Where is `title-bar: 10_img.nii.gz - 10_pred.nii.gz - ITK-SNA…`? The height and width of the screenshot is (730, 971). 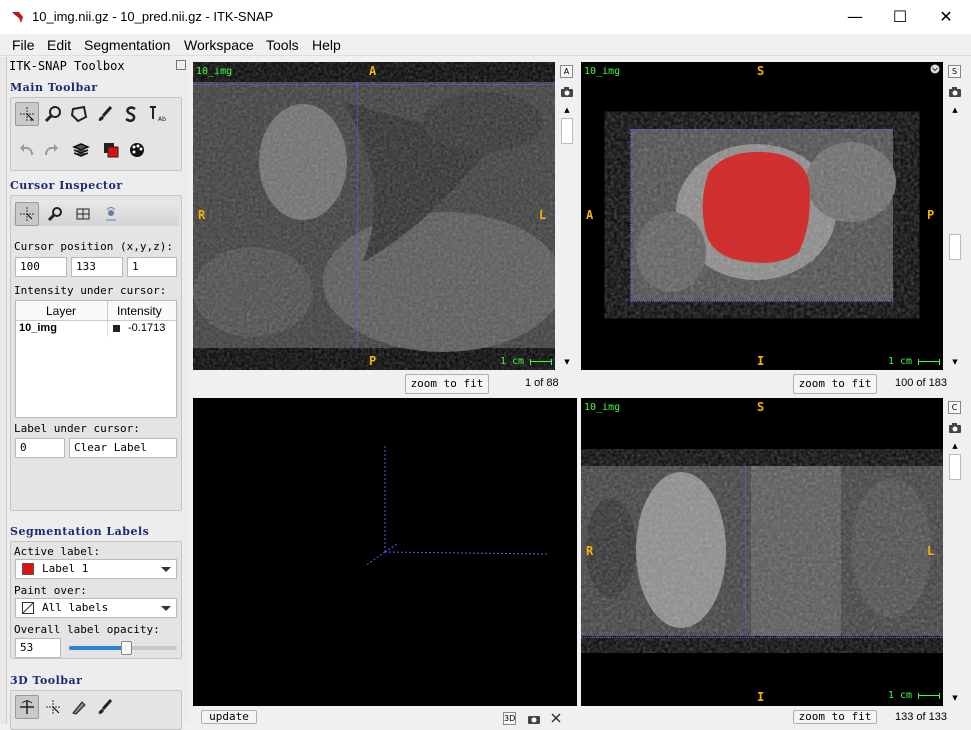
title-bar: 10_img.nii.gz - 10_pred.nii.gz - ITK-SNA… is located at coordinates (485, 17).